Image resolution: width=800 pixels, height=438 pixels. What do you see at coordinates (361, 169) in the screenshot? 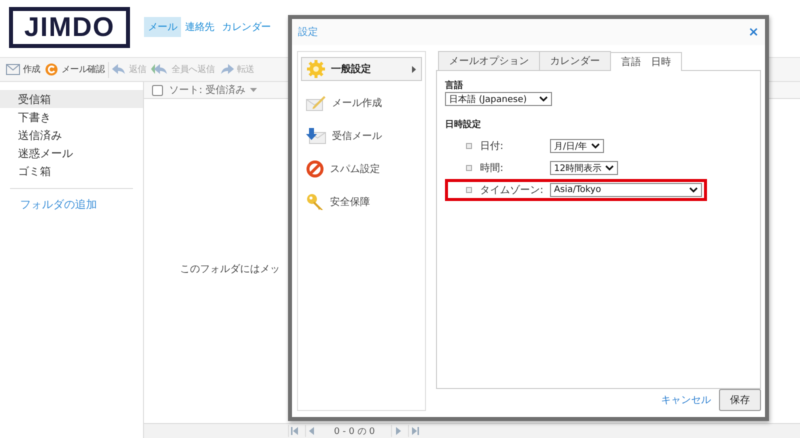
I see `settings-menu-item: スパム設定` at bounding box center [361, 169].